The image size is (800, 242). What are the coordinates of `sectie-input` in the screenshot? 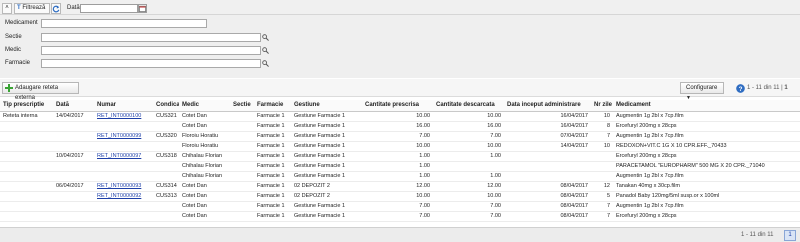 It's located at (151, 37).